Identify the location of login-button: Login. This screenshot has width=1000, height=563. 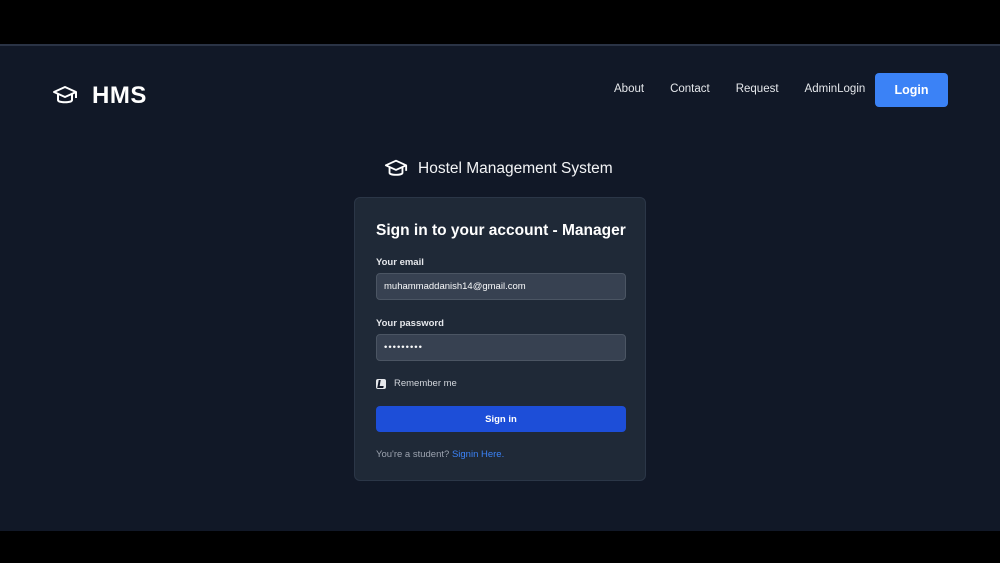
(911, 90).